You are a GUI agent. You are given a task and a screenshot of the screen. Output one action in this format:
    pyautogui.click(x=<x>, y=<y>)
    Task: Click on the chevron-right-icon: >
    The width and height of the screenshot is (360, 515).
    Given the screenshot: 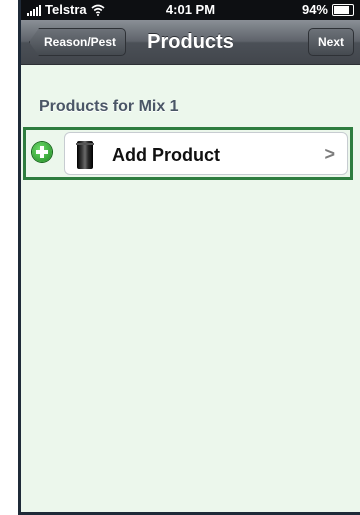 What is the action you would take?
    pyautogui.click(x=329, y=154)
    